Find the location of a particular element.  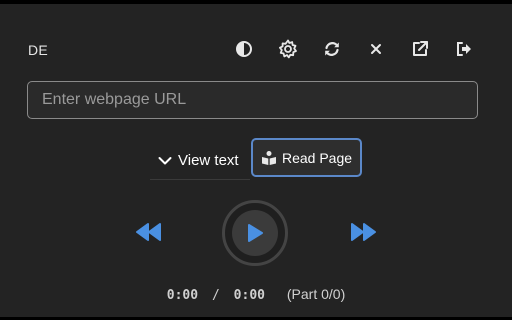

total-time: 0:00 is located at coordinates (249, 295).